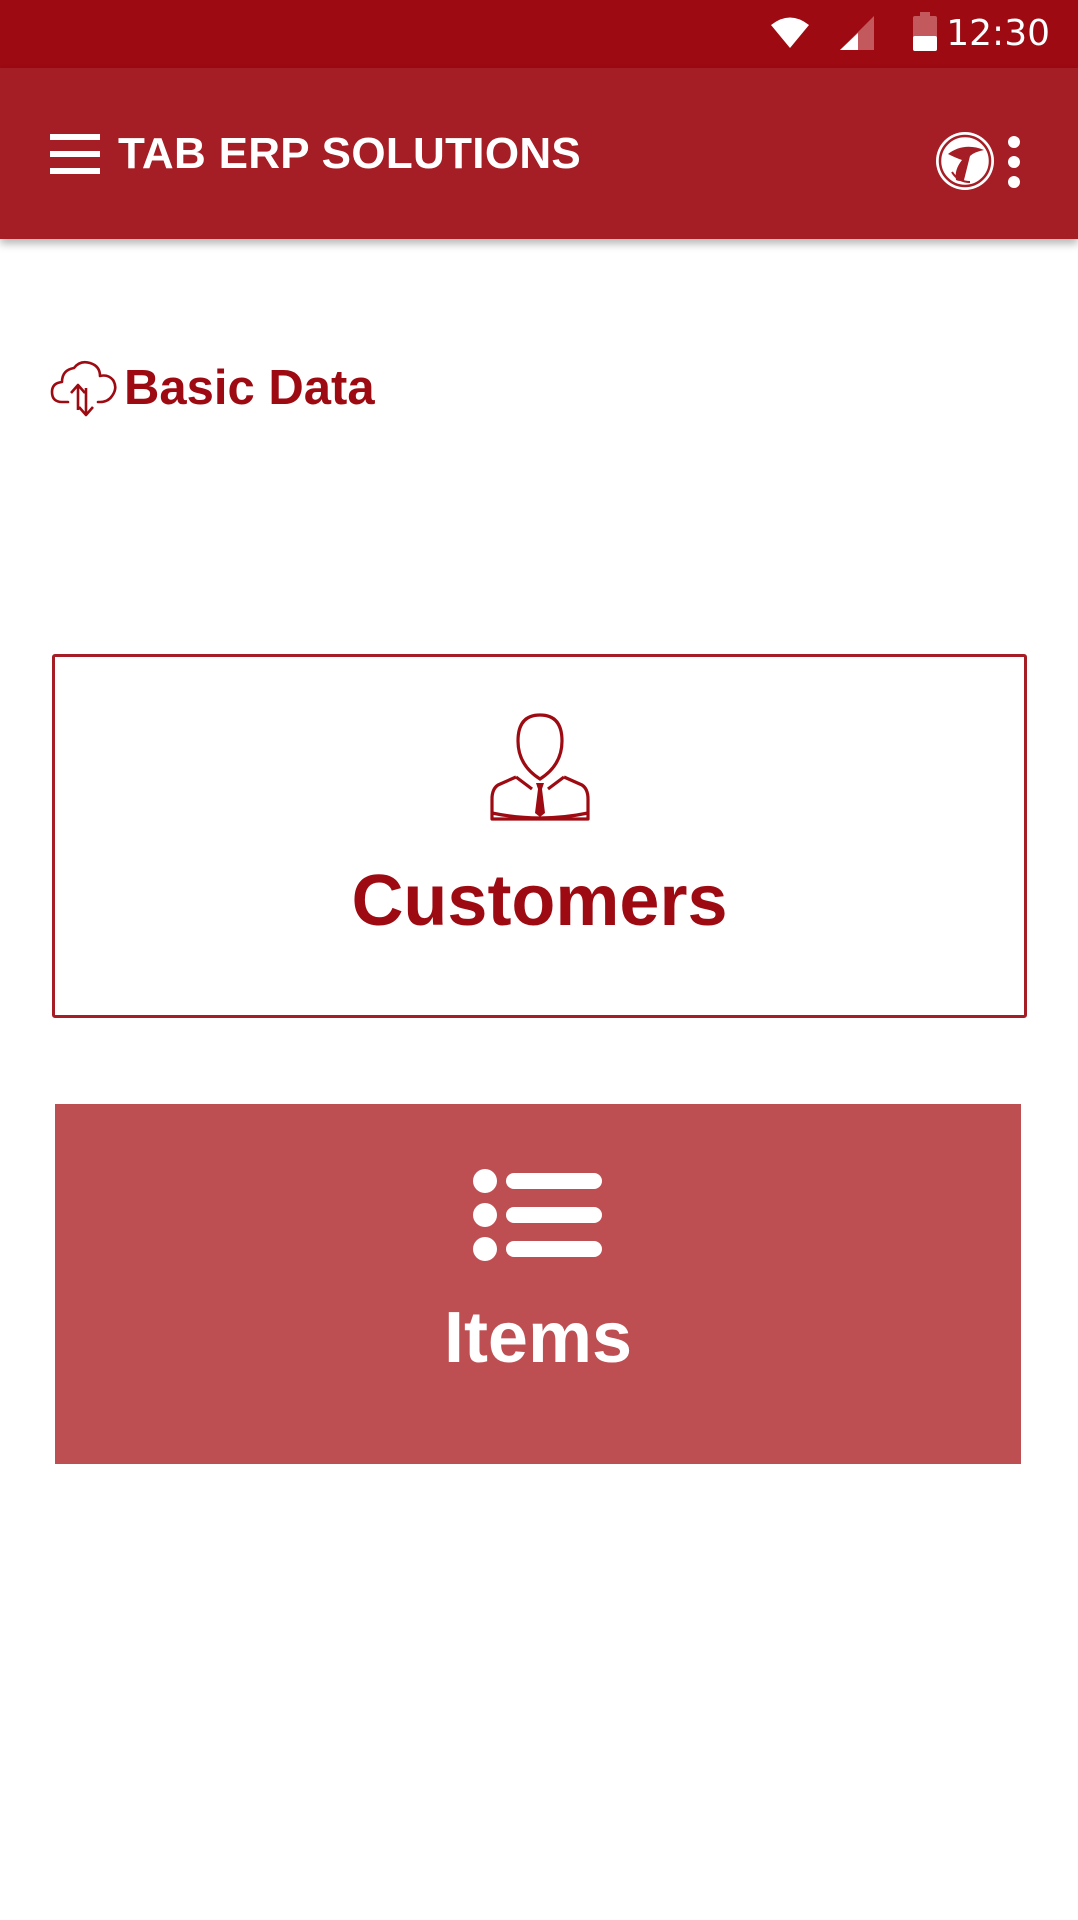  What do you see at coordinates (83, 388) in the screenshot?
I see `cloud-sync-icon` at bounding box center [83, 388].